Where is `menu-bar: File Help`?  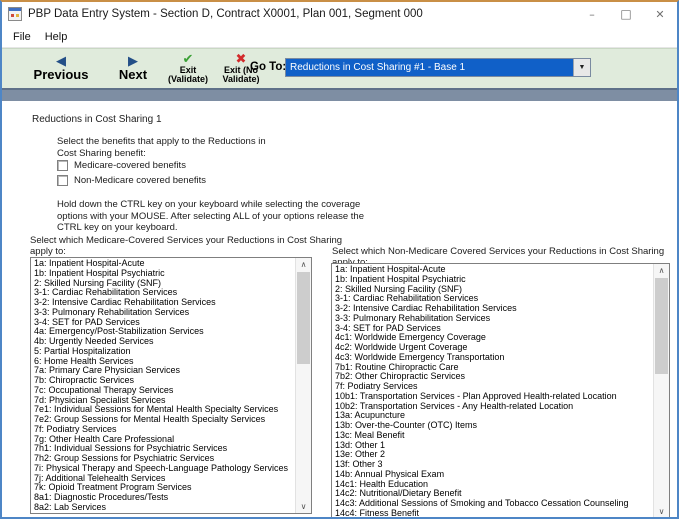
menu-bar: File Help is located at coordinates (339, 37).